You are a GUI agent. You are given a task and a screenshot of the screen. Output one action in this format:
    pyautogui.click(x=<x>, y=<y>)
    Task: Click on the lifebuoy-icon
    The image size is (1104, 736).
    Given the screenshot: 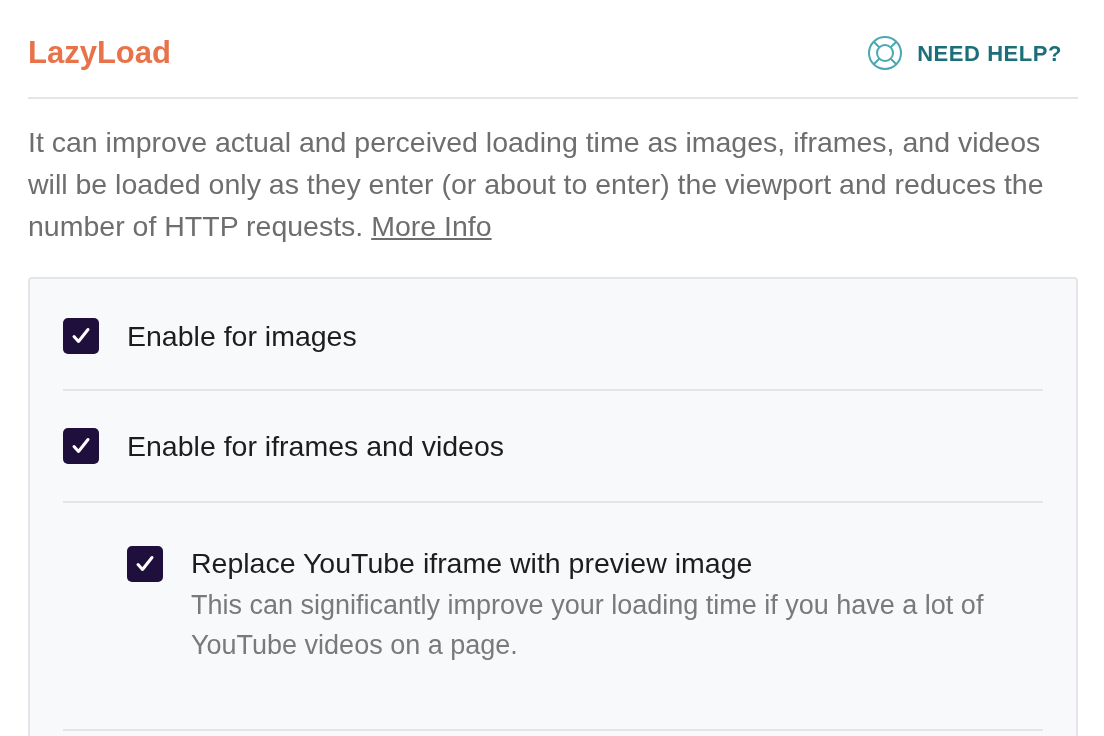 What is the action you would take?
    pyautogui.click(x=885, y=53)
    